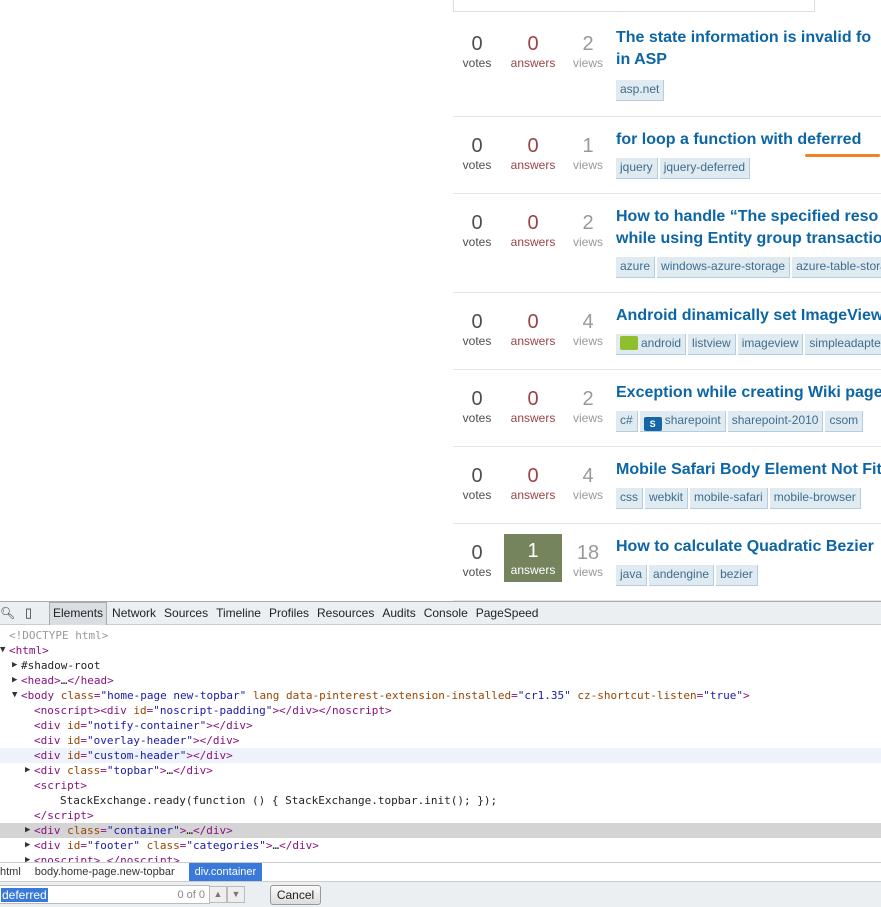 The height and width of the screenshot is (907, 881). I want to click on dom-node: <div id="overlay-header"></div>, so click(440, 740).